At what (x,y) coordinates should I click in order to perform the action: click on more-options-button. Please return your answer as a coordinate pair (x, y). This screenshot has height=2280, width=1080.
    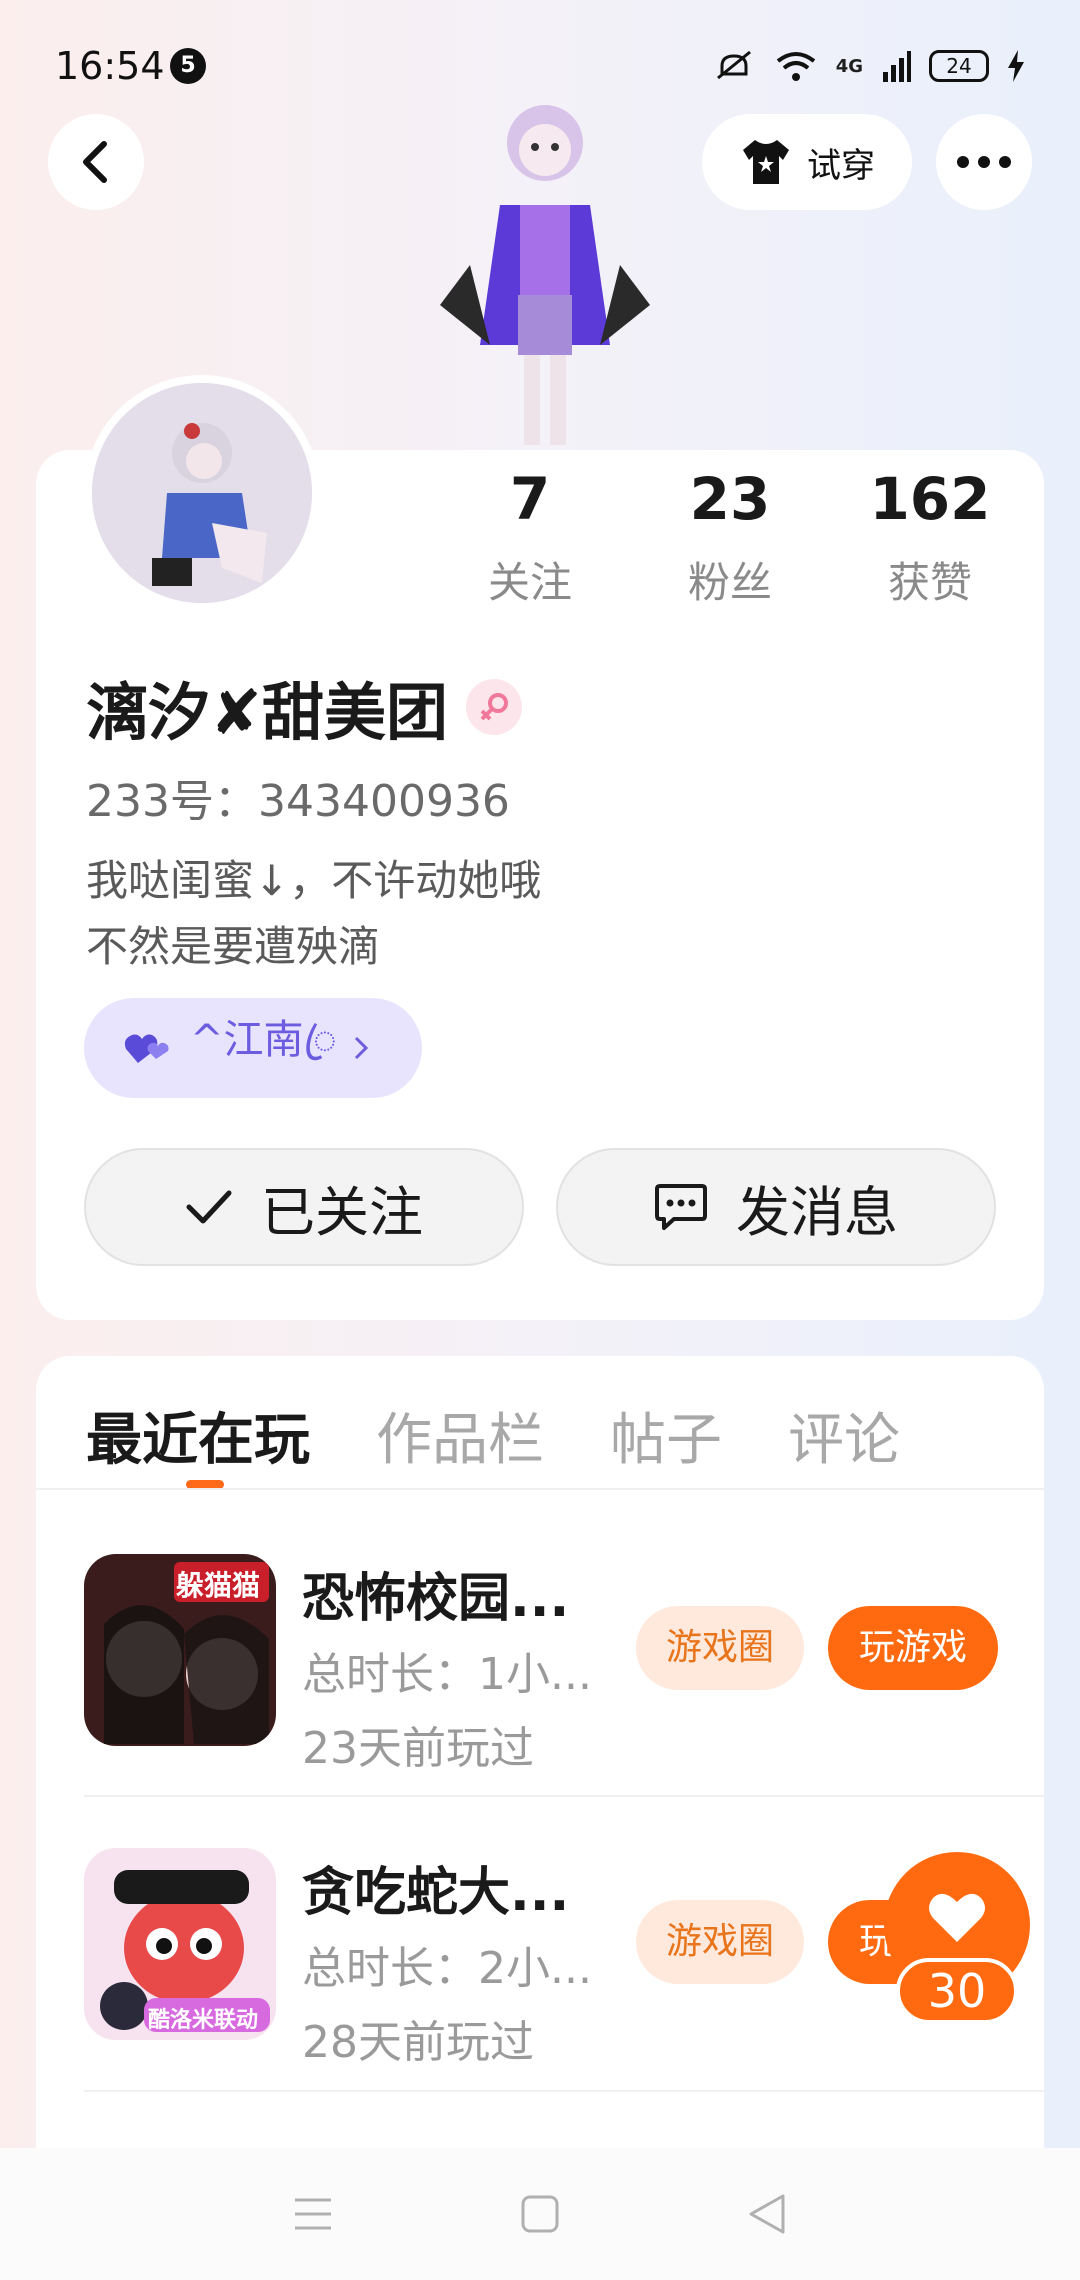
    Looking at the image, I should click on (984, 162).